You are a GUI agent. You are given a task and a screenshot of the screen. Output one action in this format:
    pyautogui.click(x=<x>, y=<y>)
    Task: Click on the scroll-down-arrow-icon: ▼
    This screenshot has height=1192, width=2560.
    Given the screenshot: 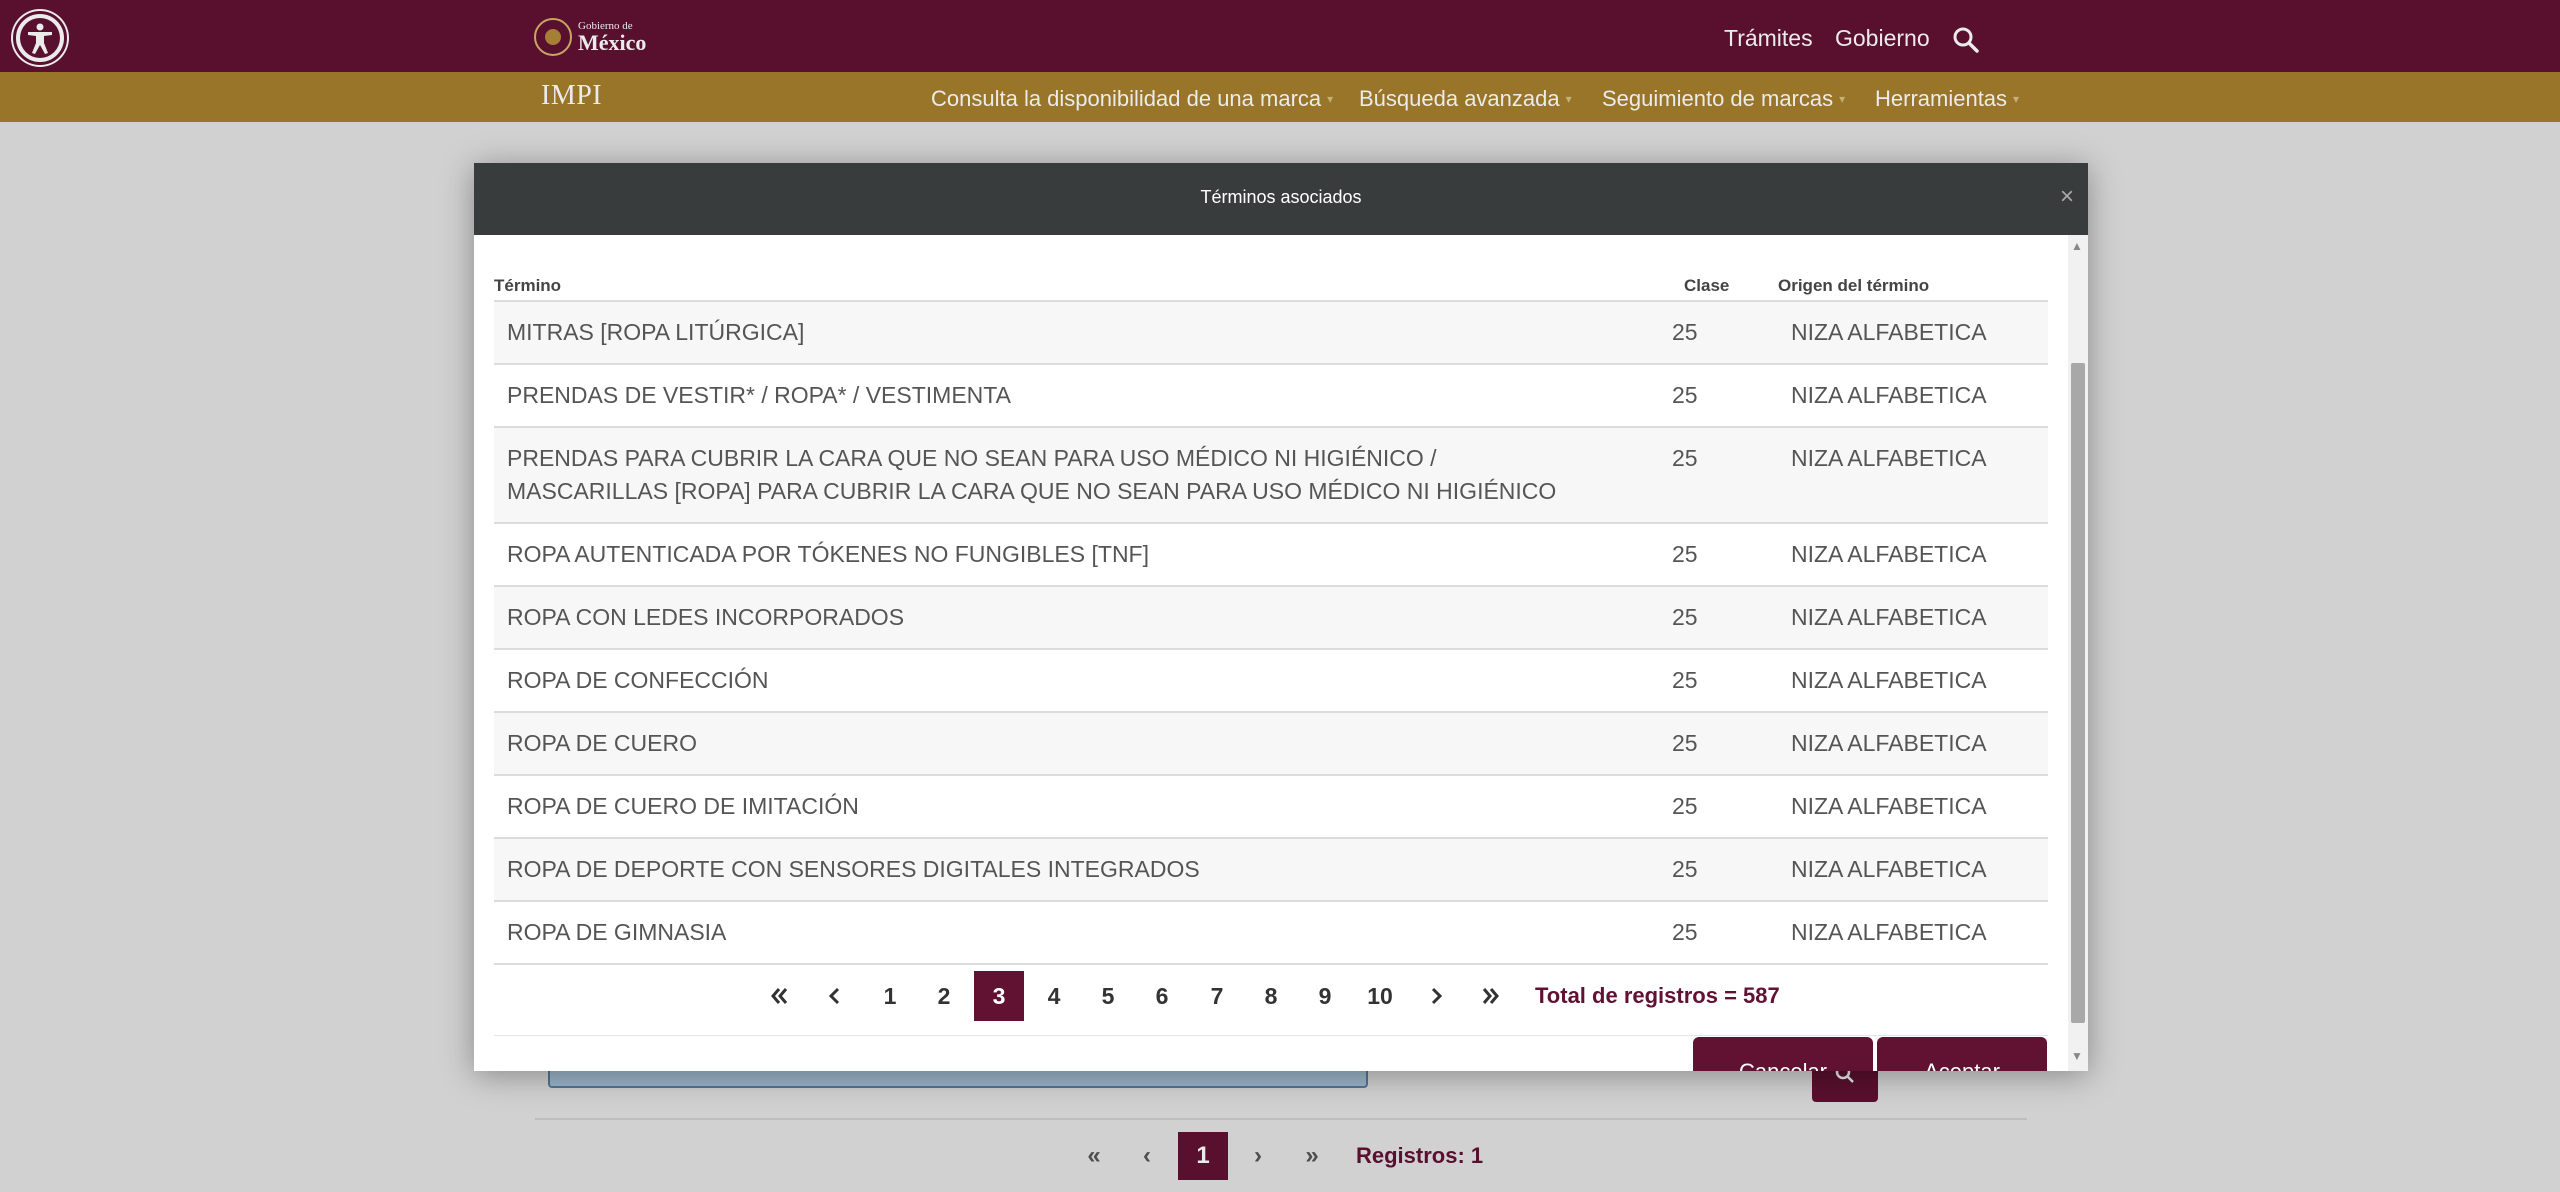 What is the action you would take?
    pyautogui.click(x=2077, y=1056)
    